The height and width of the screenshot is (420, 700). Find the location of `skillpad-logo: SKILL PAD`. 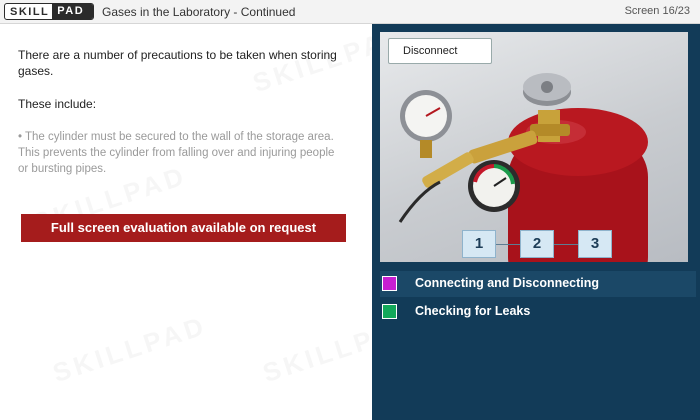

skillpad-logo: SKILL PAD is located at coordinates (49, 11).